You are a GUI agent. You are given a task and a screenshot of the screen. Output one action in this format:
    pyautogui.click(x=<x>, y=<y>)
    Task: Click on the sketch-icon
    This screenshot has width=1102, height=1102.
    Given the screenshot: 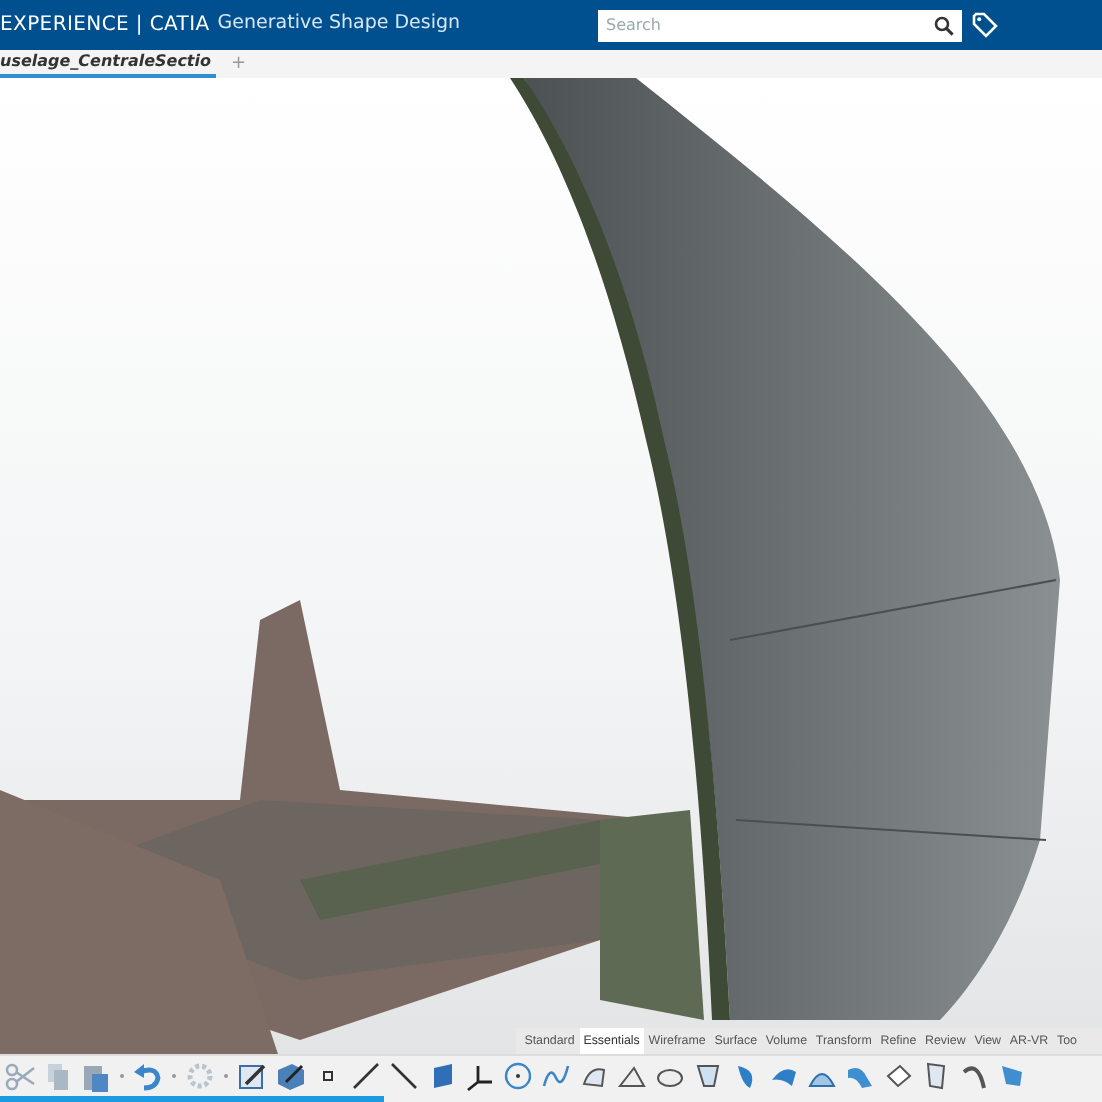 What is the action you would take?
    pyautogui.click(x=252, y=1076)
    